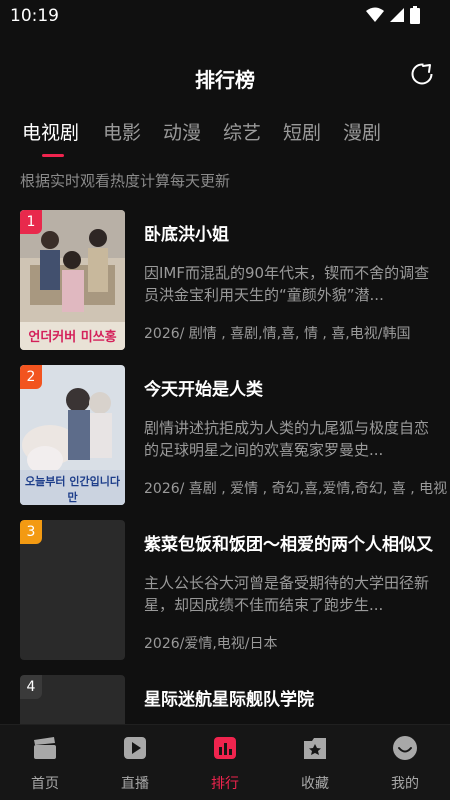 This screenshot has width=450, height=800. I want to click on tab-anime: 动漫, so click(182, 131).